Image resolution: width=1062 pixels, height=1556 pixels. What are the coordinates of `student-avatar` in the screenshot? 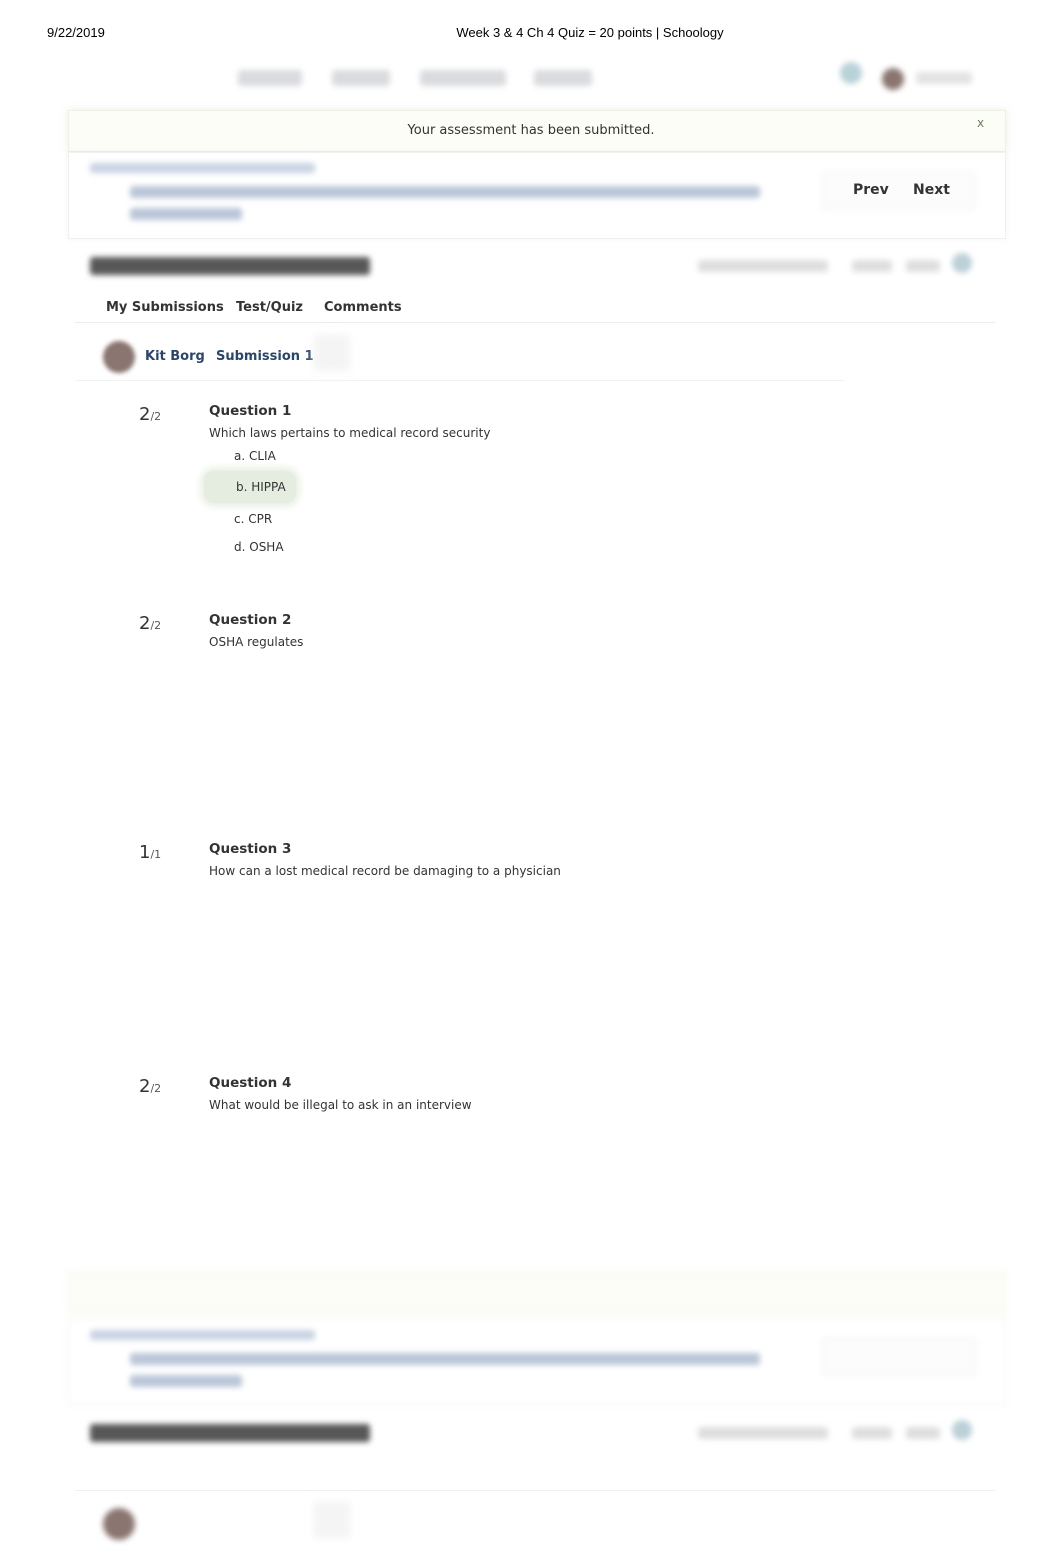 It's located at (119, 357).